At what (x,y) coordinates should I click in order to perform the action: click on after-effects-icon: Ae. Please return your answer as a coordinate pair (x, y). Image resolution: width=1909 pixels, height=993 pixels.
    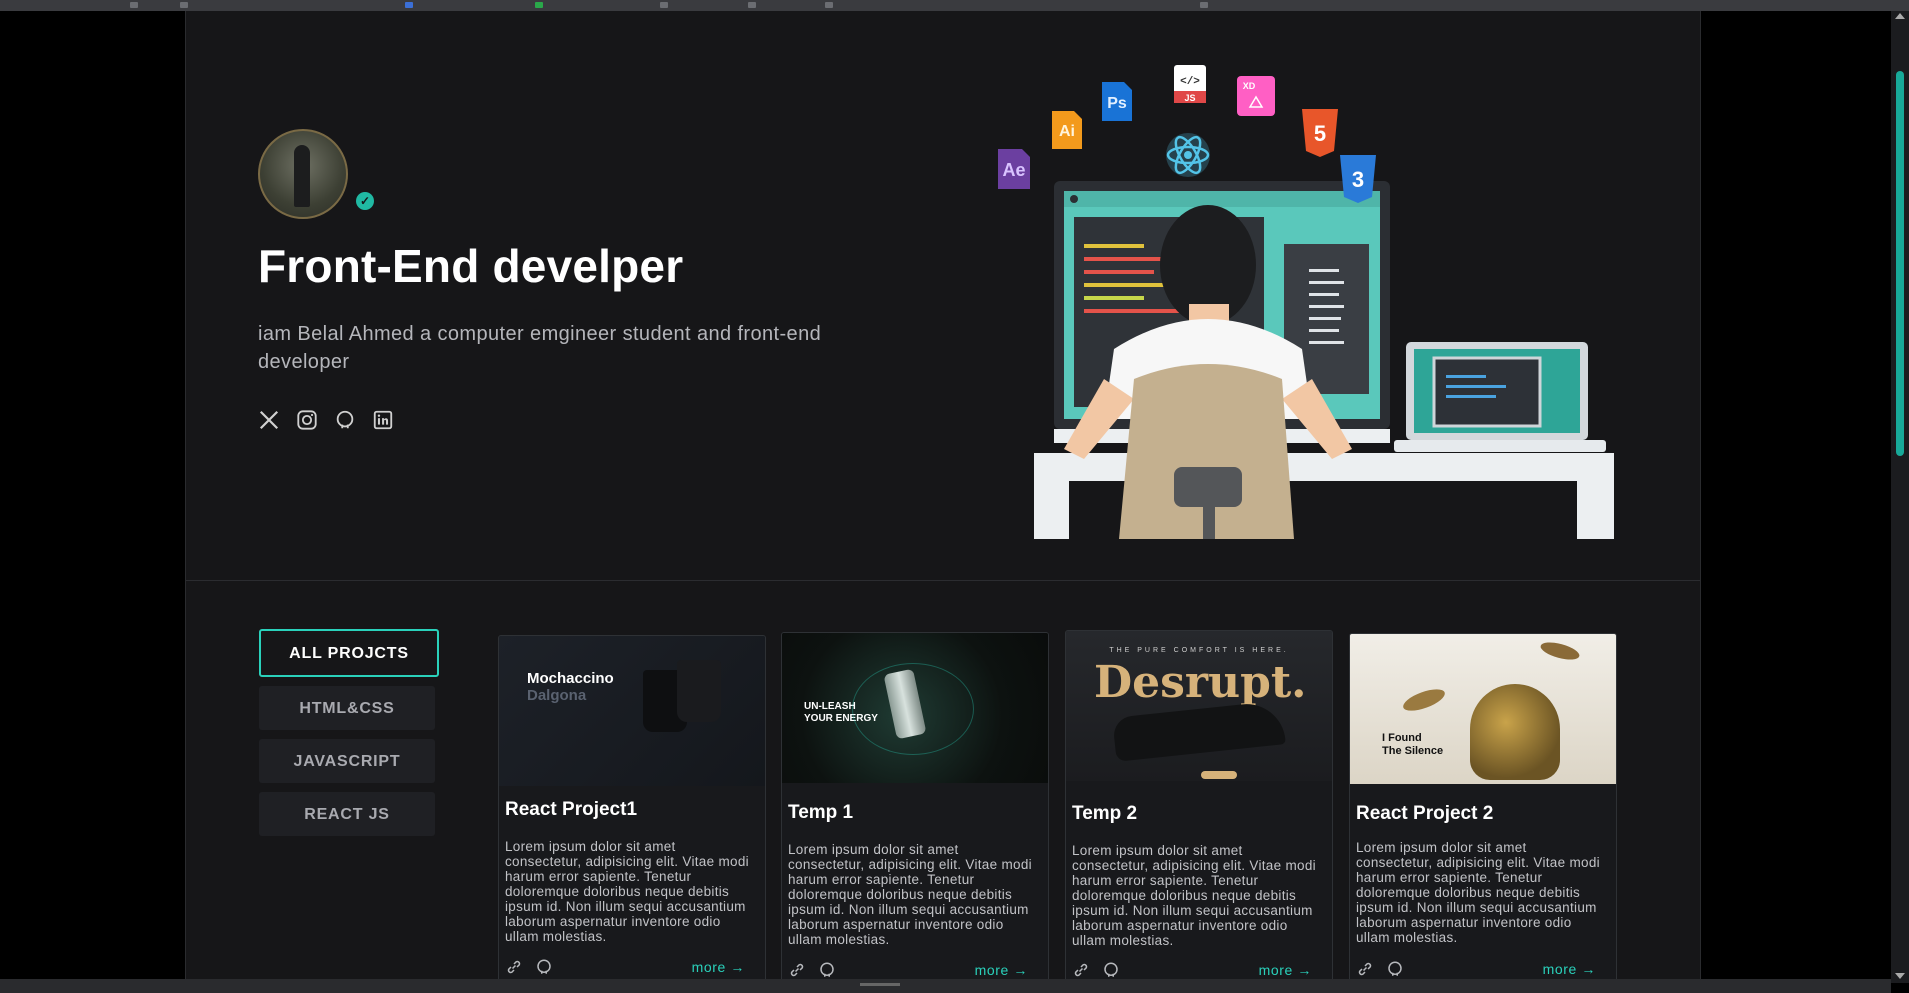
    Looking at the image, I should click on (1014, 169).